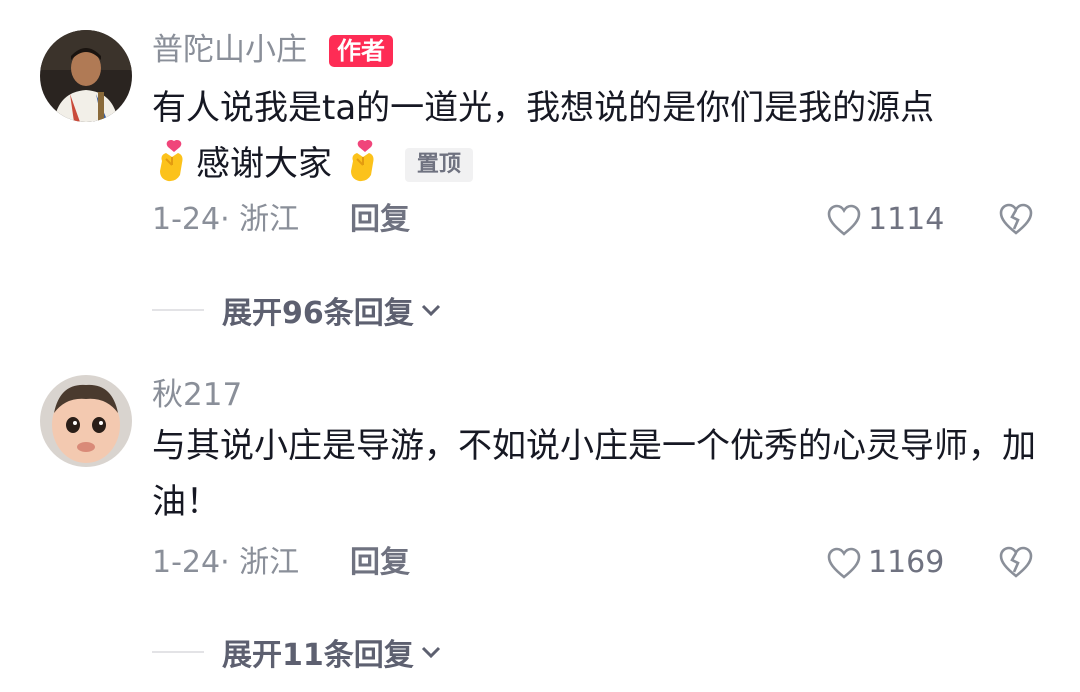 The image size is (1080, 692). What do you see at coordinates (197, 395) in the screenshot?
I see `username: 秋217` at bounding box center [197, 395].